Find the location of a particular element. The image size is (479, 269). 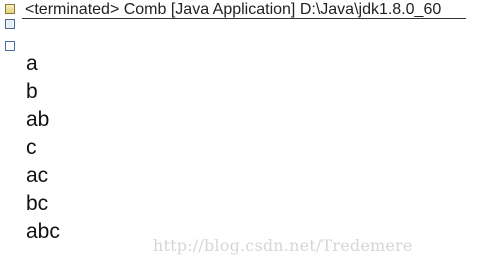

output-line: bc is located at coordinates (37, 203).